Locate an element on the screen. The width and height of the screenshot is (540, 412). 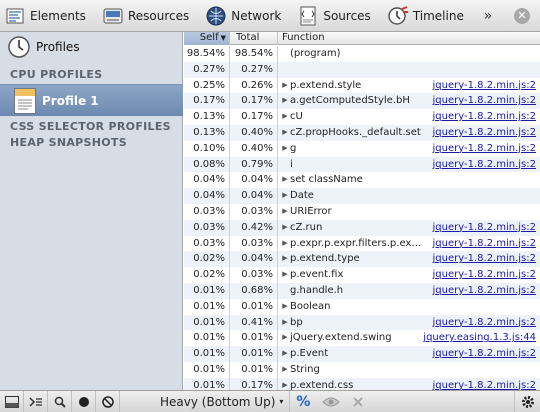
focus-selected-button is located at coordinates (331, 401).